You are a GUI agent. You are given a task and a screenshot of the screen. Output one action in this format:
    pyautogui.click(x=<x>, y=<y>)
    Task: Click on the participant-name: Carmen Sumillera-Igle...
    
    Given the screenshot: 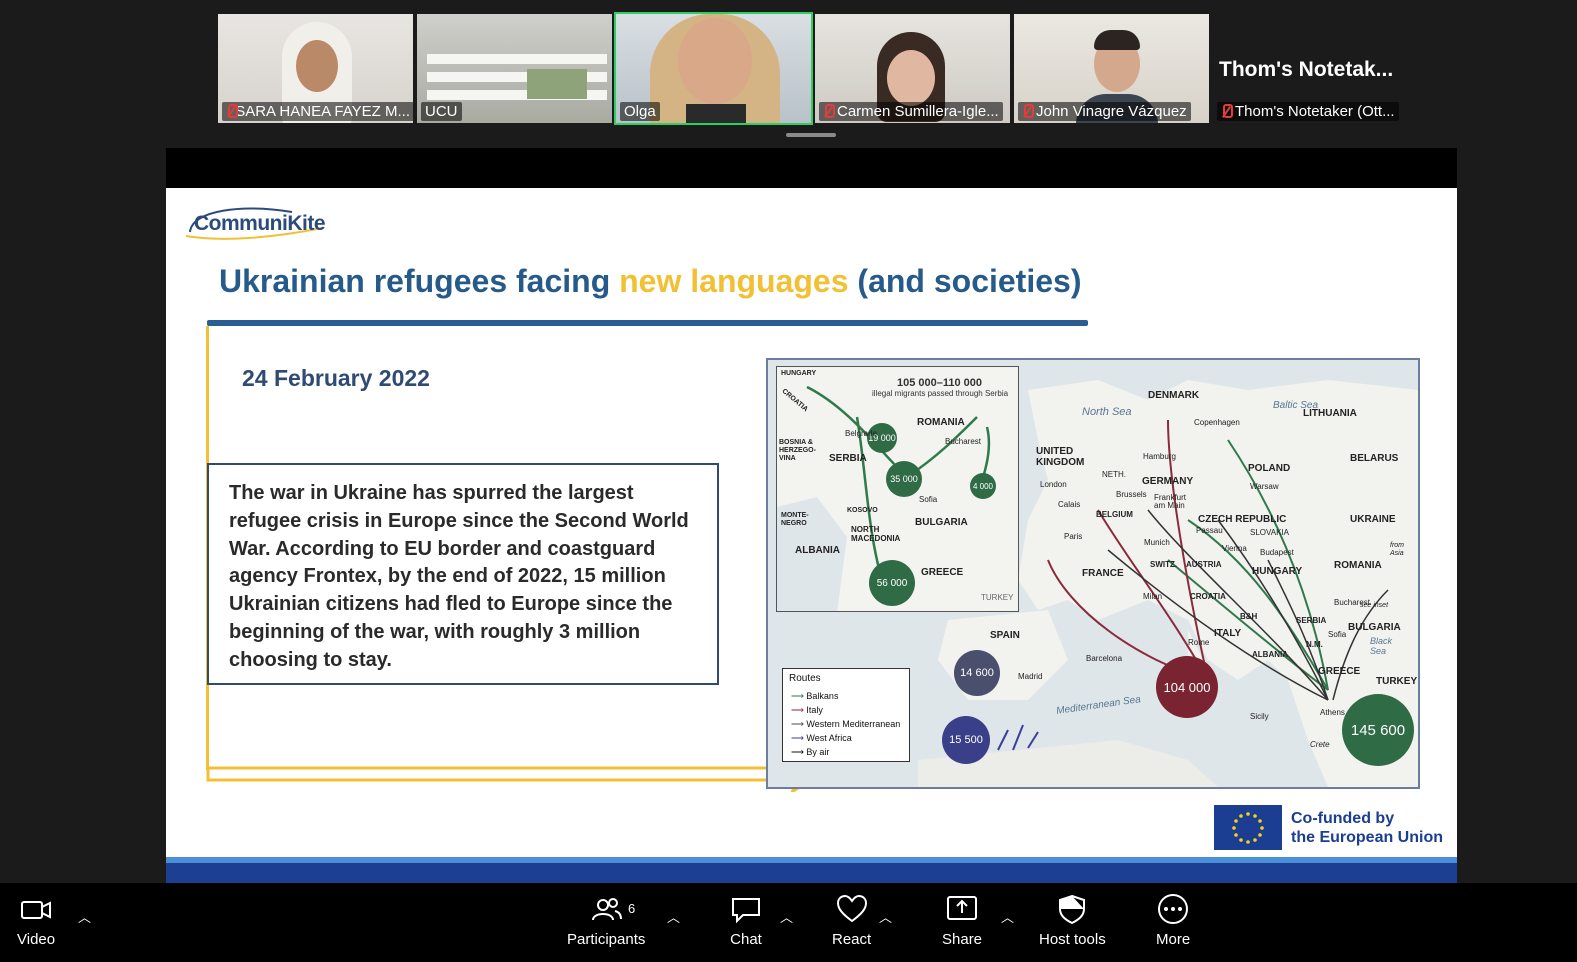 What is the action you would take?
    pyautogui.click(x=911, y=111)
    